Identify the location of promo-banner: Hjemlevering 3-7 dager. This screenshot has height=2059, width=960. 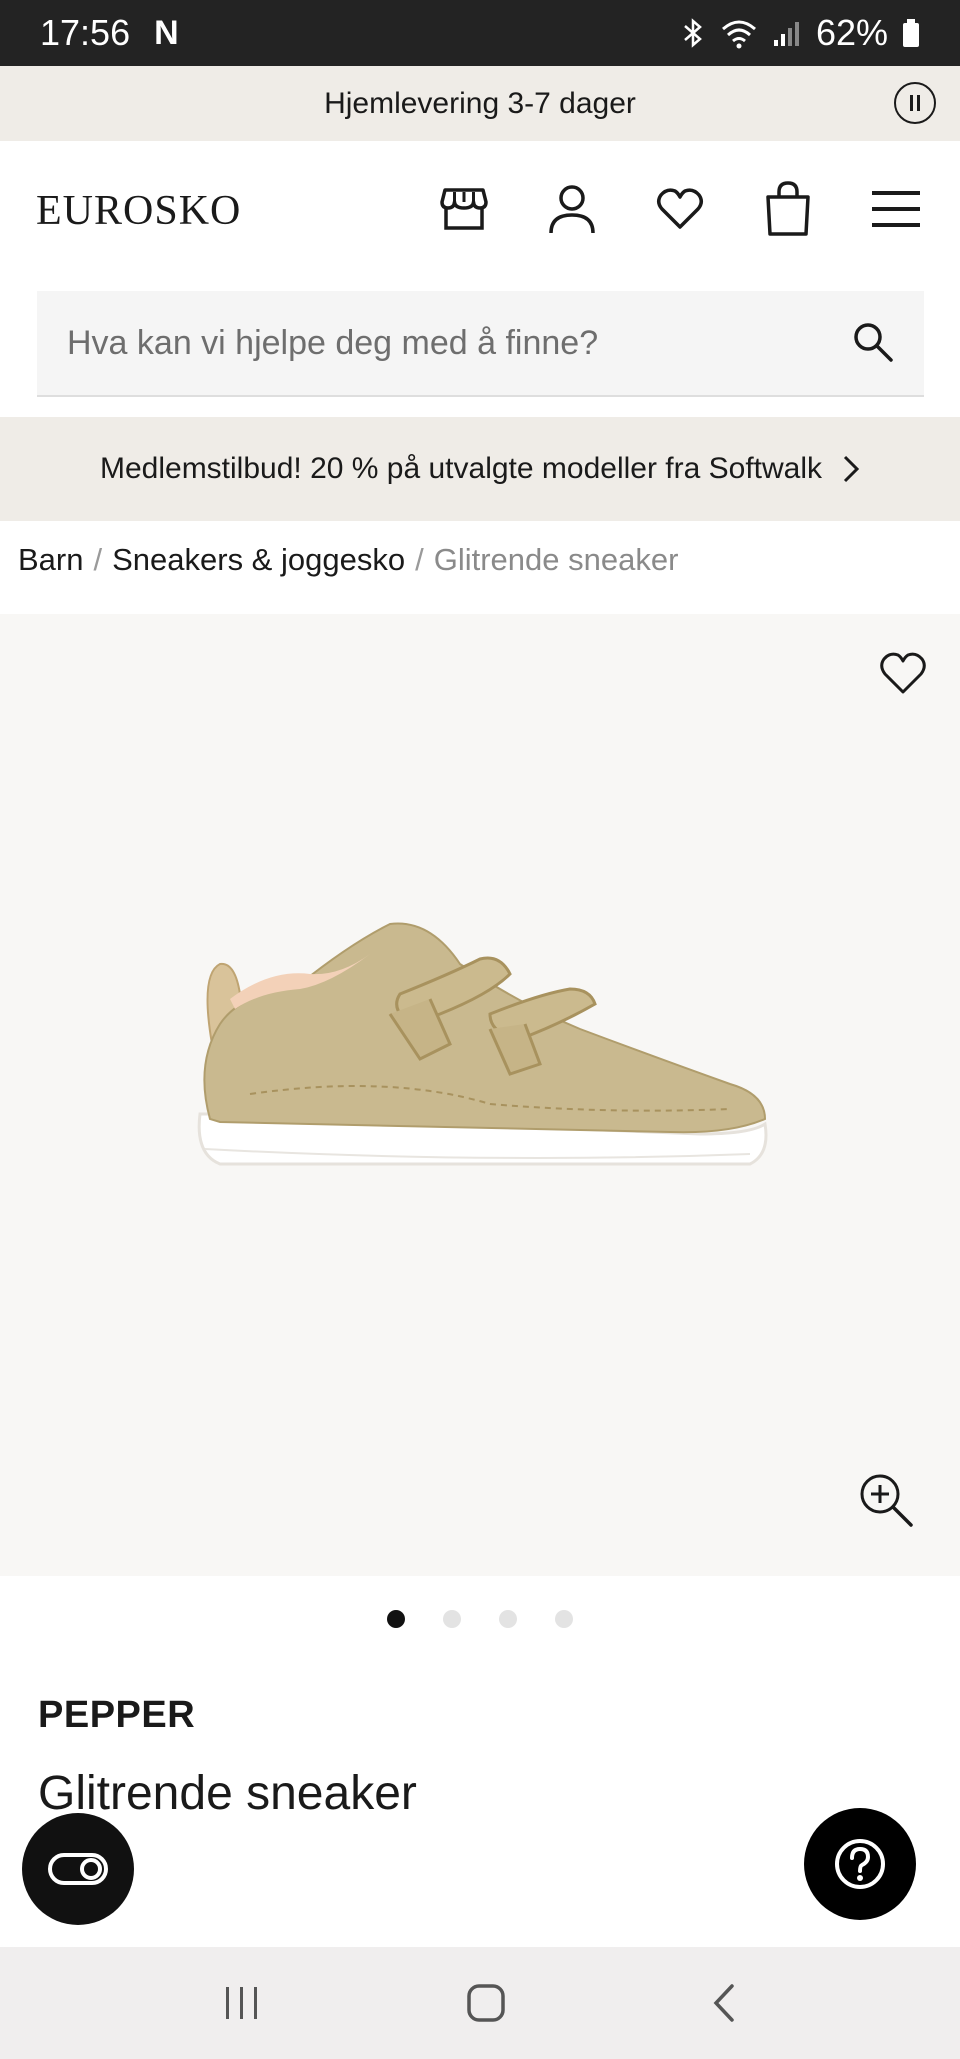
(480, 103).